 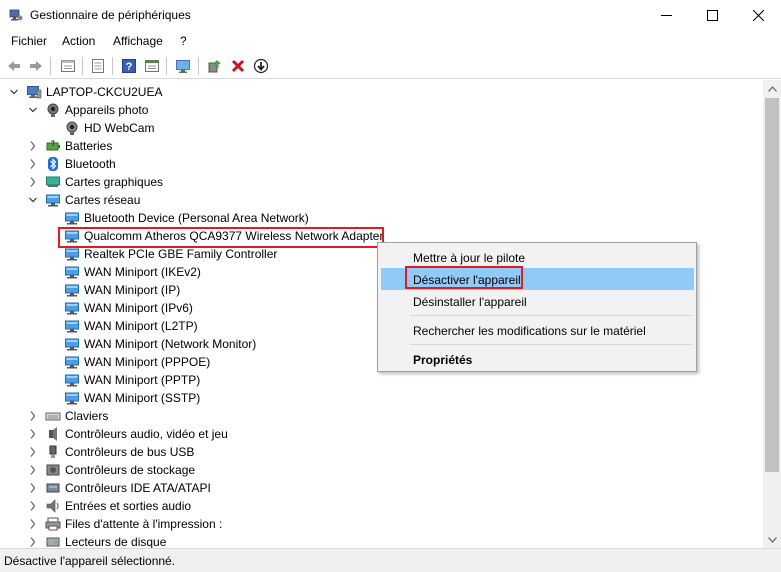 What do you see at coordinates (196, 218) in the screenshot?
I see `tree-item-label: Bluetooth Device (Personal Area Network)` at bounding box center [196, 218].